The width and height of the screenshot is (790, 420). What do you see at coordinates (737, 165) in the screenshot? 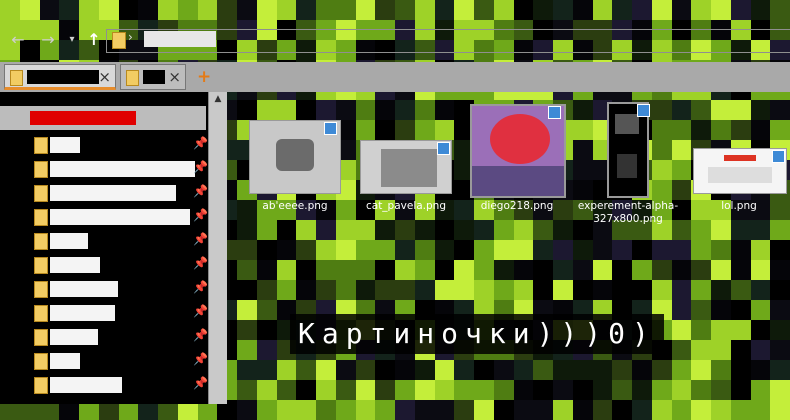
I see `file-item: lol.png` at bounding box center [737, 165].